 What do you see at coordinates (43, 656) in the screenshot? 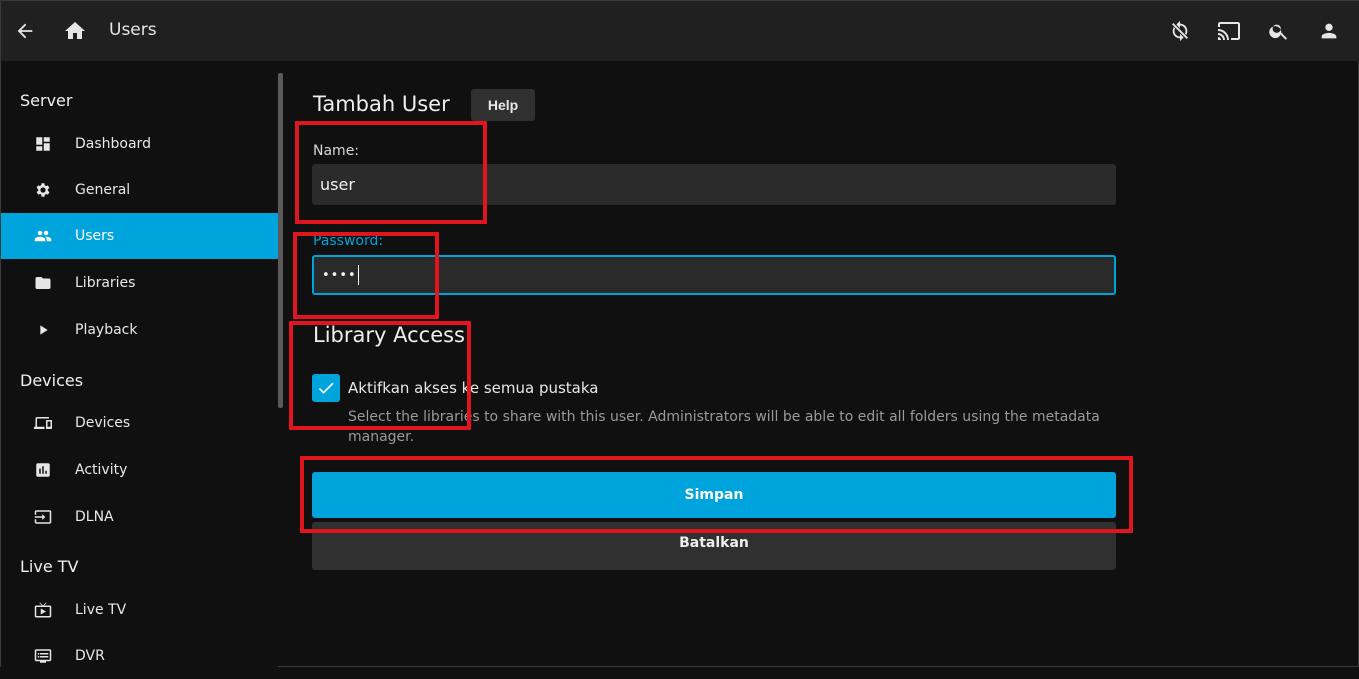
I see `dvr-icon` at bounding box center [43, 656].